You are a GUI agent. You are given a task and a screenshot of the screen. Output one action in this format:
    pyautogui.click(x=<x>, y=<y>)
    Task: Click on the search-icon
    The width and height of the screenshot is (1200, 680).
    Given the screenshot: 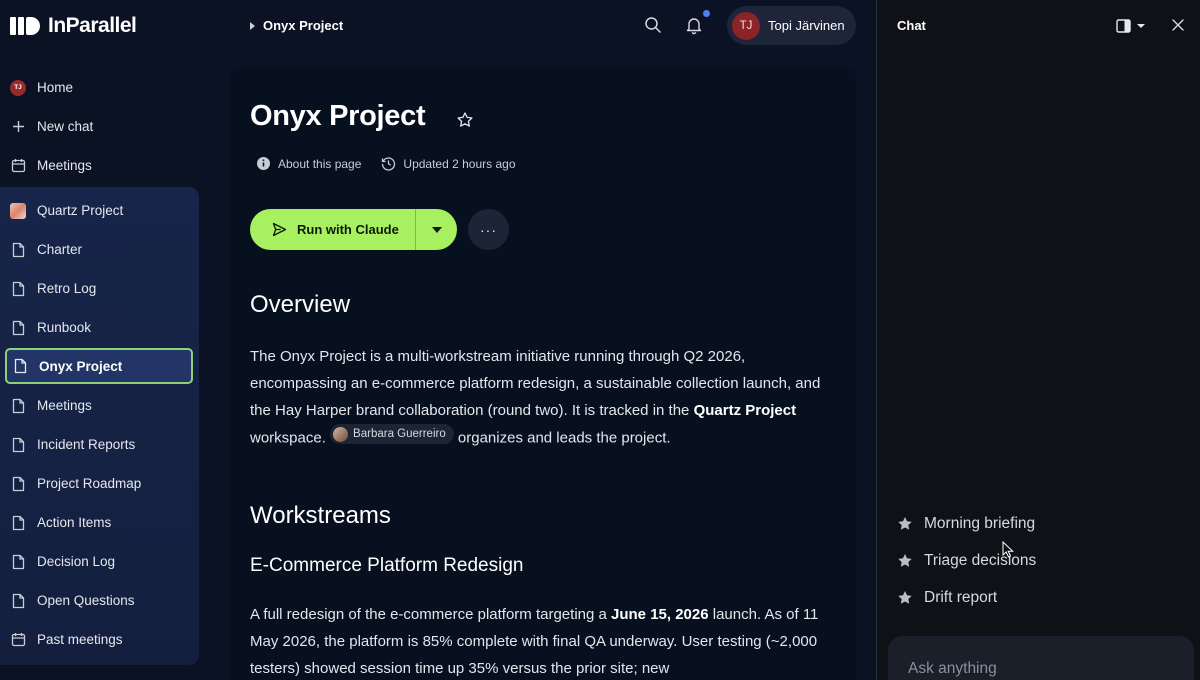 What is the action you would take?
    pyautogui.click(x=653, y=25)
    